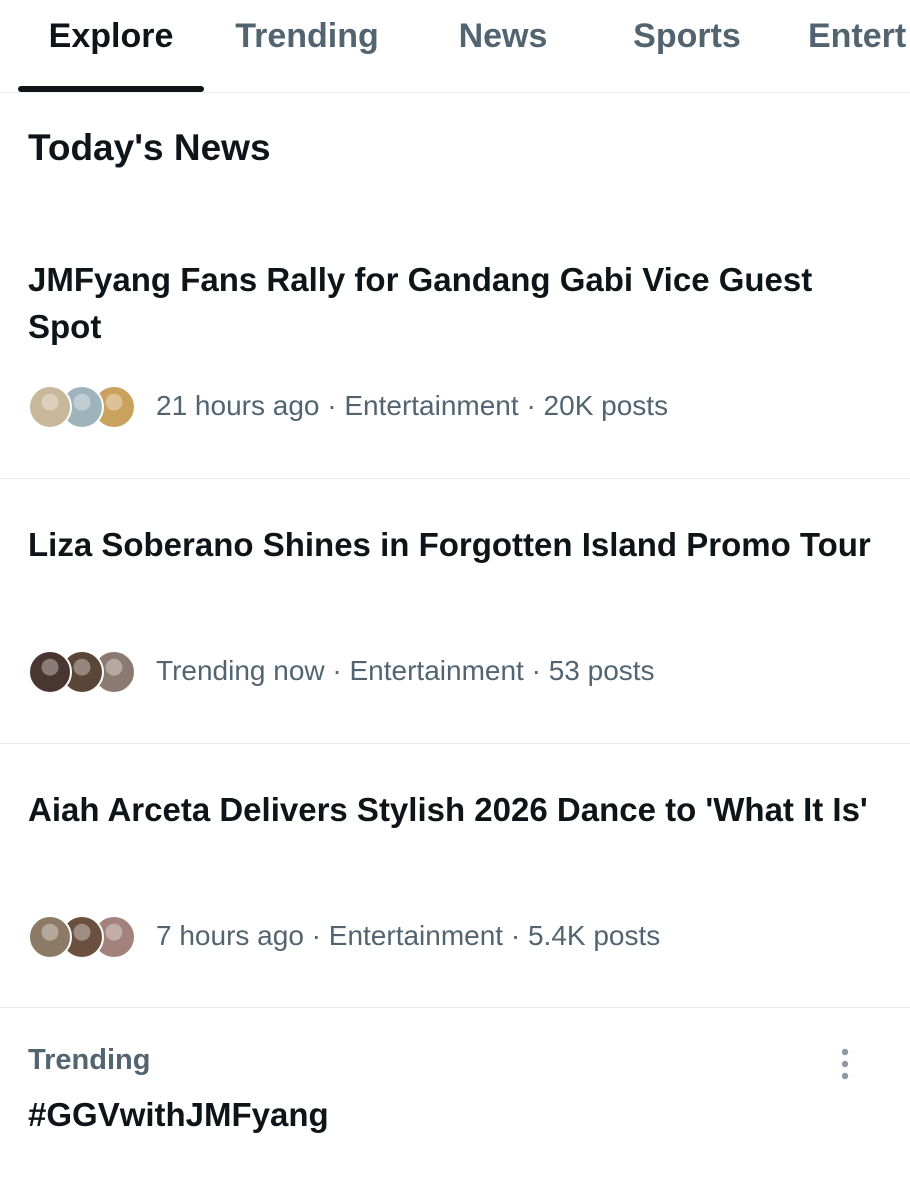 Image resolution: width=910 pixels, height=1200 pixels. What do you see at coordinates (503, 36) in the screenshot?
I see `tab-label: News` at bounding box center [503, 36].